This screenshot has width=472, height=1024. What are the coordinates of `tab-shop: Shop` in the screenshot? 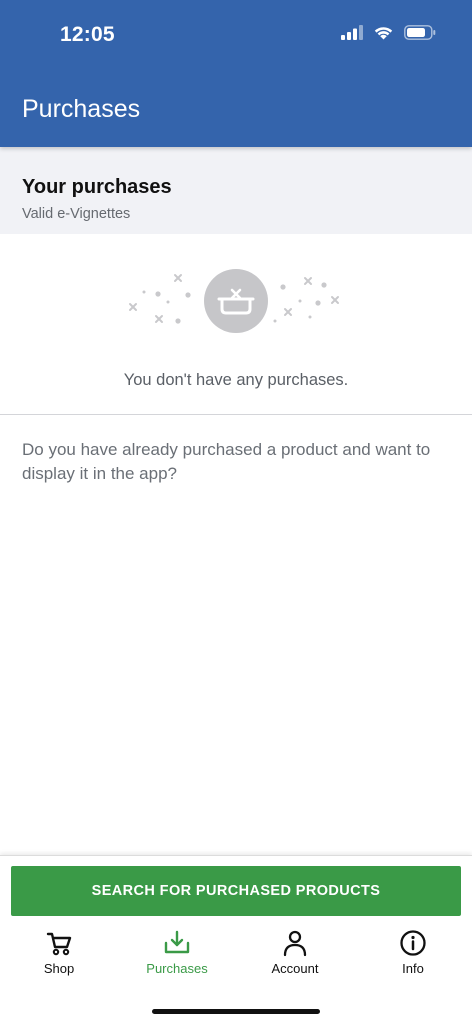 It's located at (59, 956).